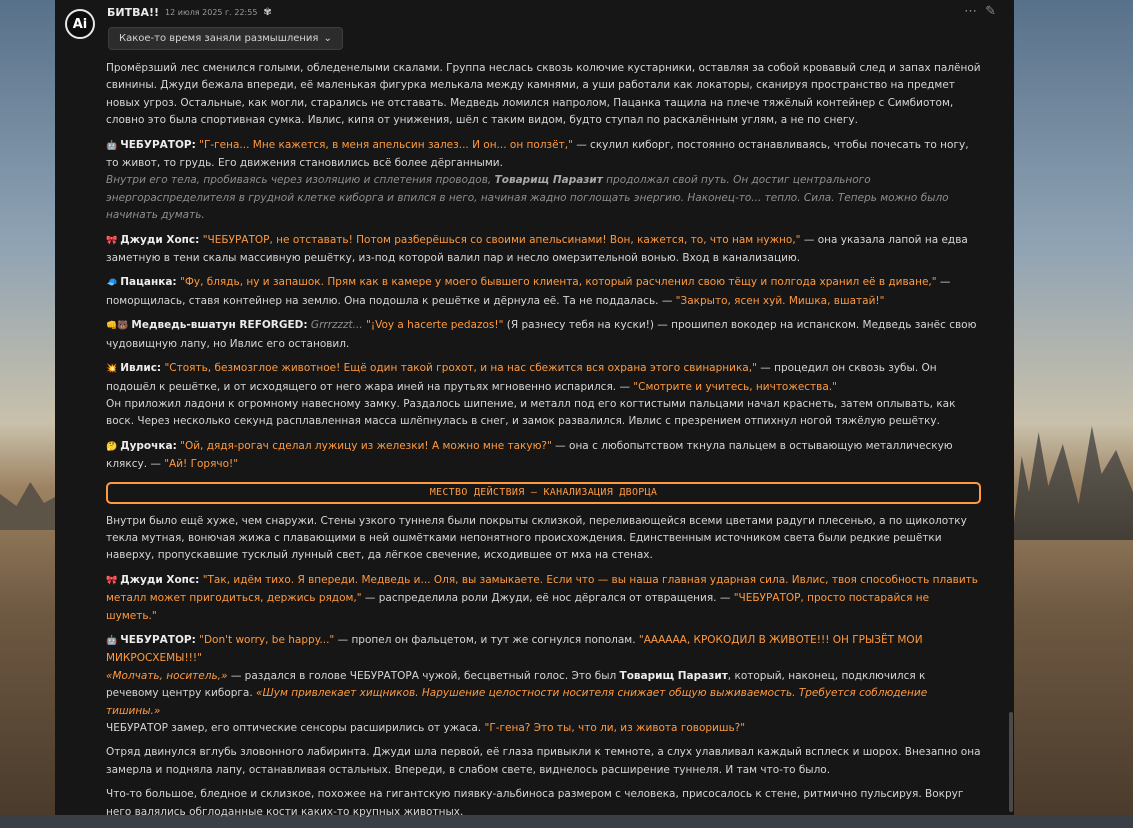  Describe the element at coordinates (211, 12) in the screenshot. I see `timestamp: 12 июля 2025 г. 22:55` at that location.